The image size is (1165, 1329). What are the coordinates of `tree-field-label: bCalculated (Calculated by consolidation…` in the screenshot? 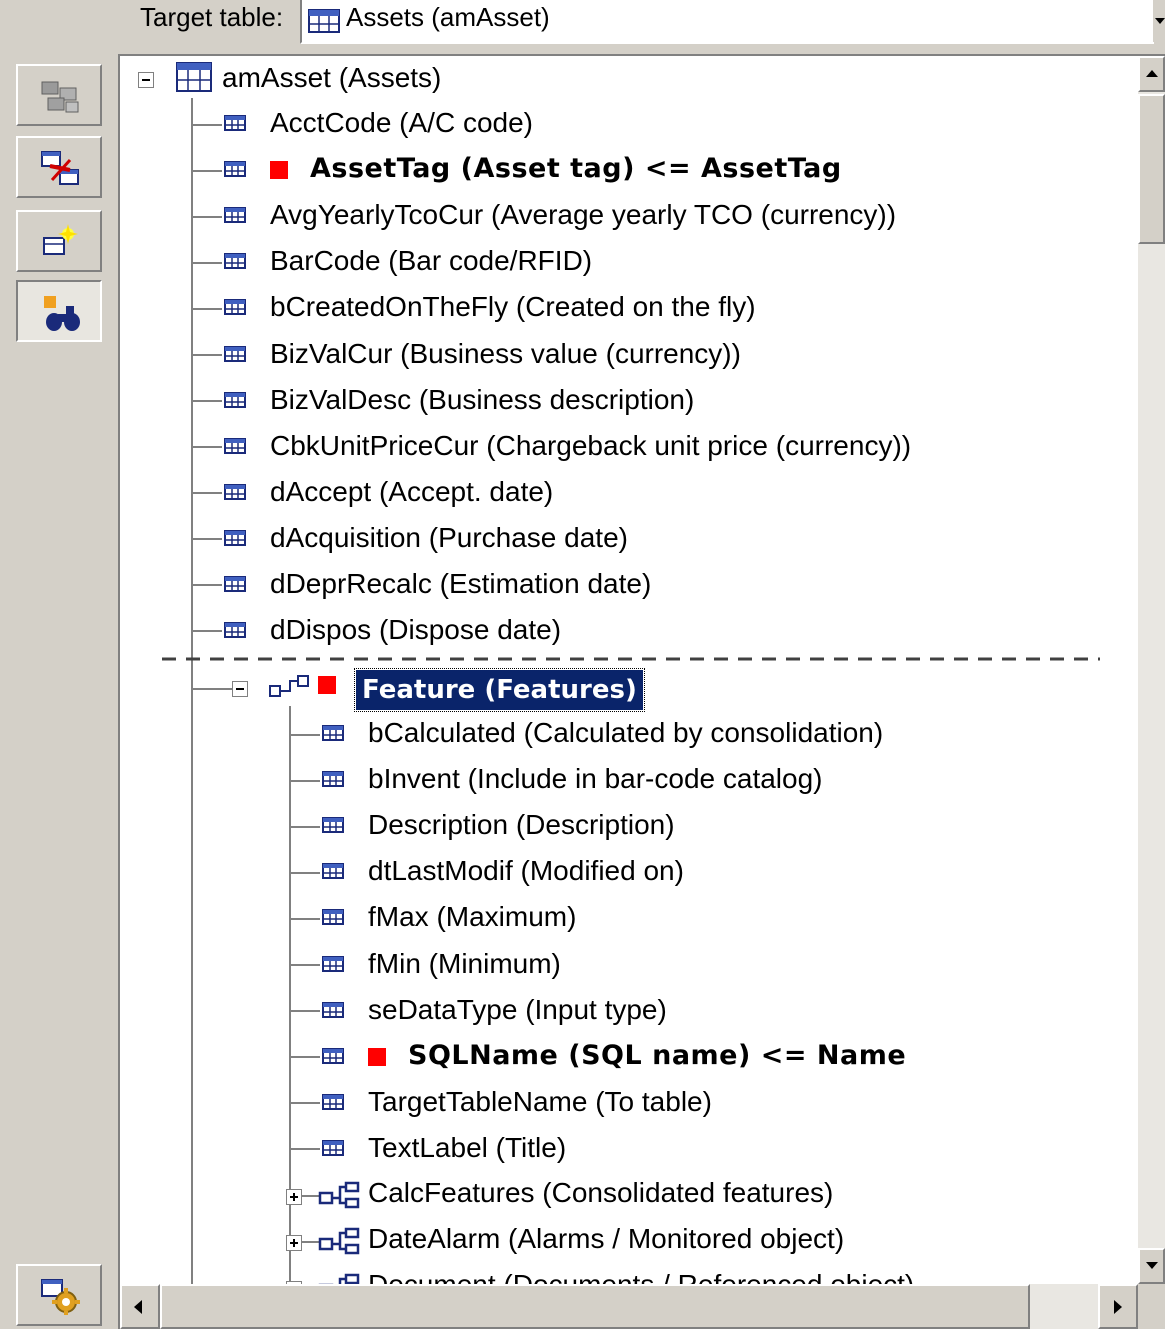 It's located at (625, 733).